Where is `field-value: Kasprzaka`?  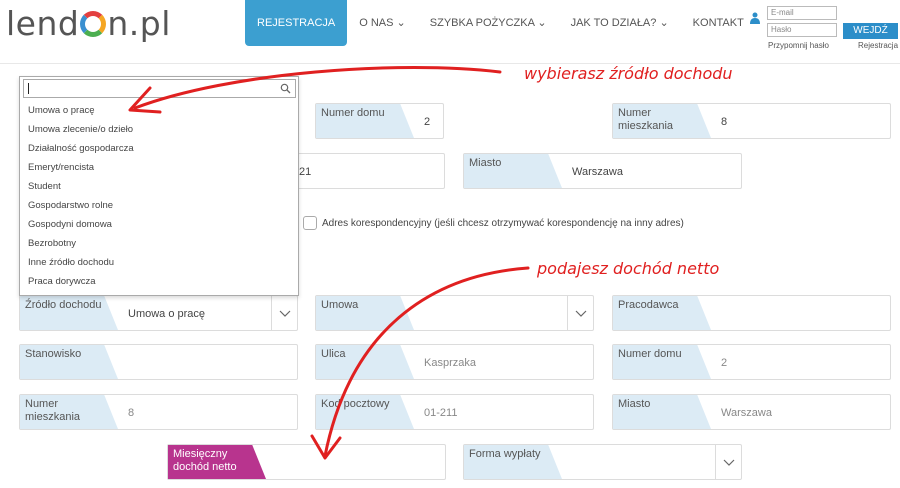
field-value: Kasprzaka is located at coordinates (450, 363).